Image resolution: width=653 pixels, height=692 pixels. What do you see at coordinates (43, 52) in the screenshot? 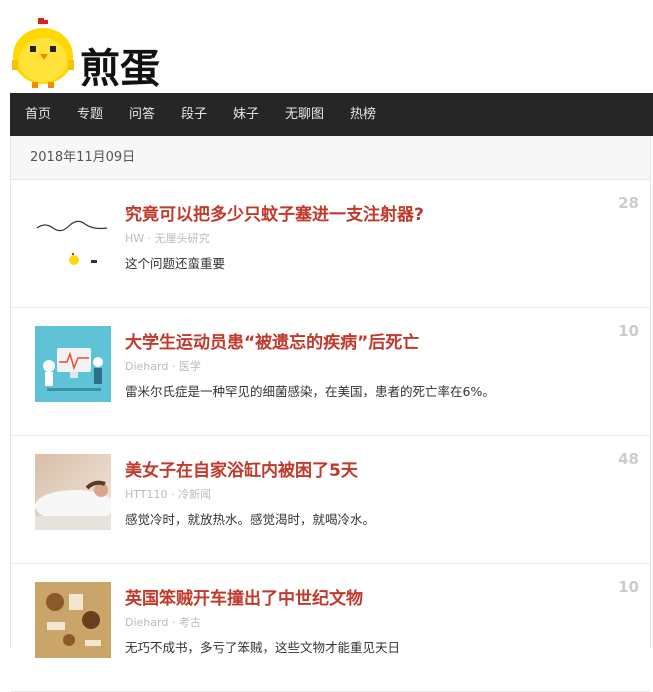
I see `chick-logo-icon` at bounding box center [43, 52].